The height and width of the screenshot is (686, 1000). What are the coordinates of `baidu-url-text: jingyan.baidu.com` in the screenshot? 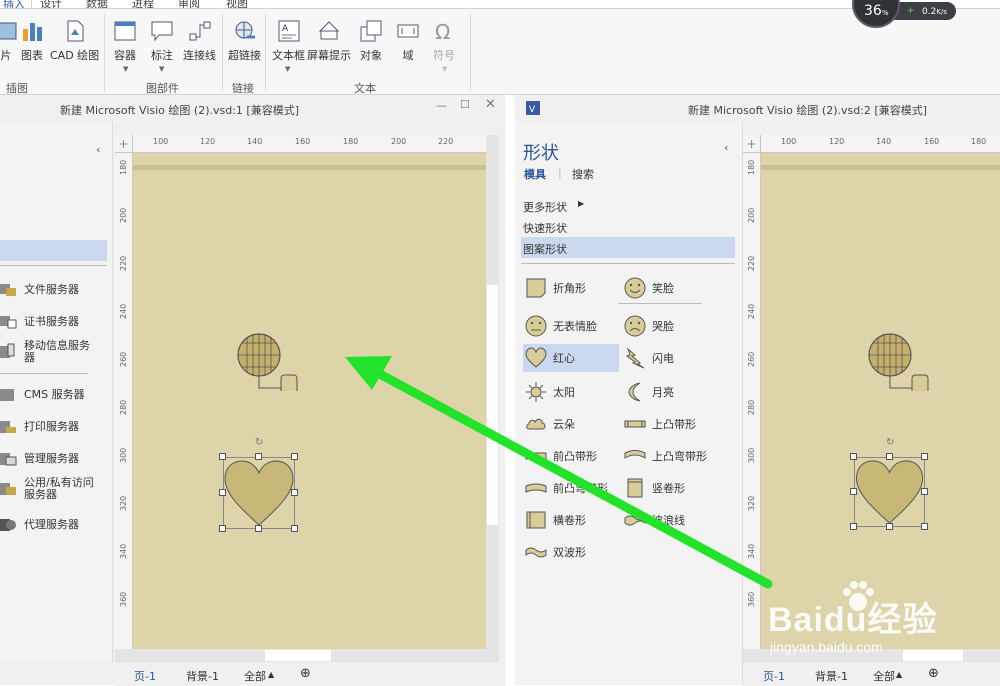 It's located at (826, 647).